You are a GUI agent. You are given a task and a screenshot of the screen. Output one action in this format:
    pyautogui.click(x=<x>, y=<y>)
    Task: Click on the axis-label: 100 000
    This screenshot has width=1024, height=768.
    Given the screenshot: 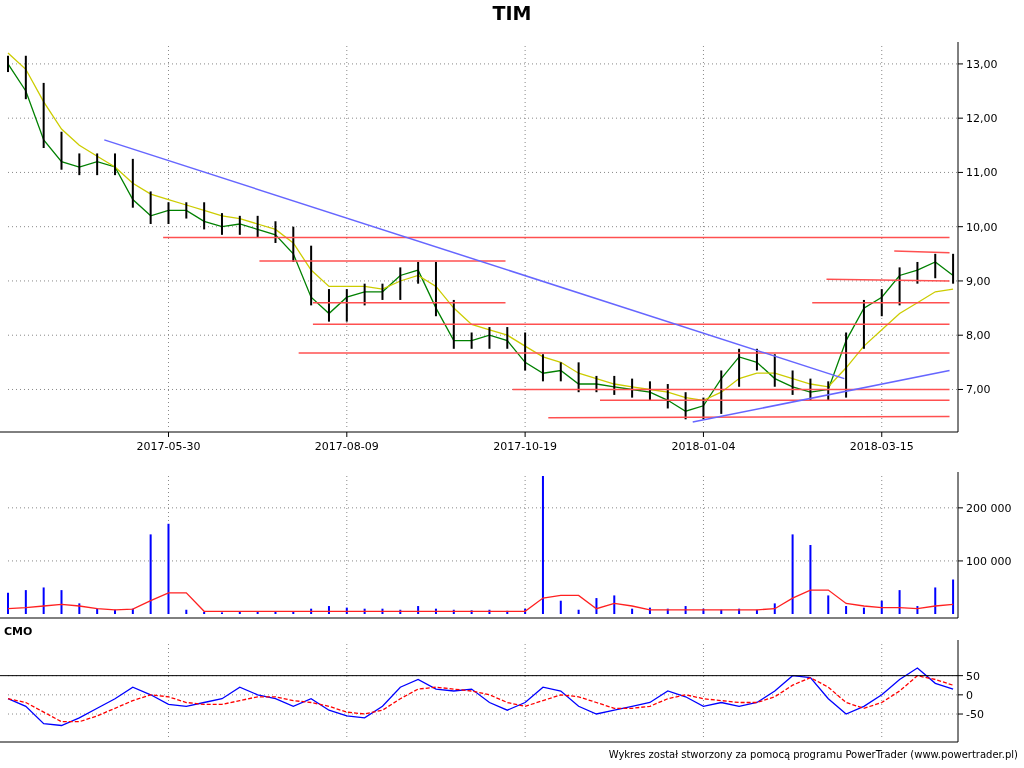 What is the action you would take?
    pyautogui.click(x=989, y=561)
    